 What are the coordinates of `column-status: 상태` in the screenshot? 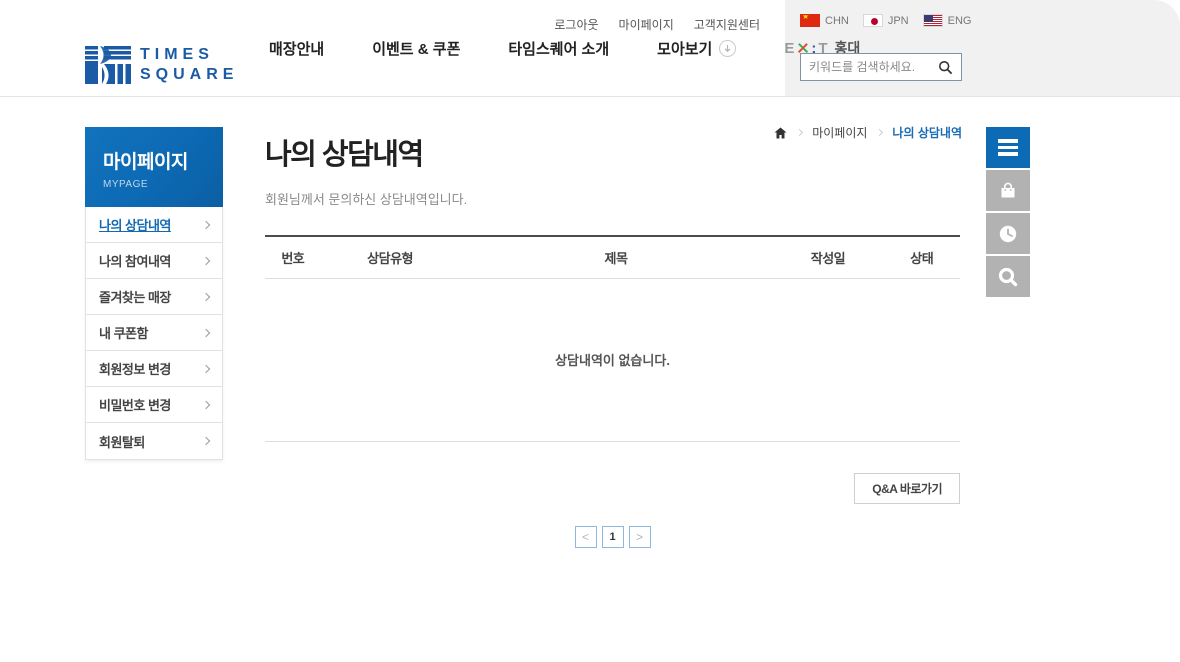 It's located at (922, 258).